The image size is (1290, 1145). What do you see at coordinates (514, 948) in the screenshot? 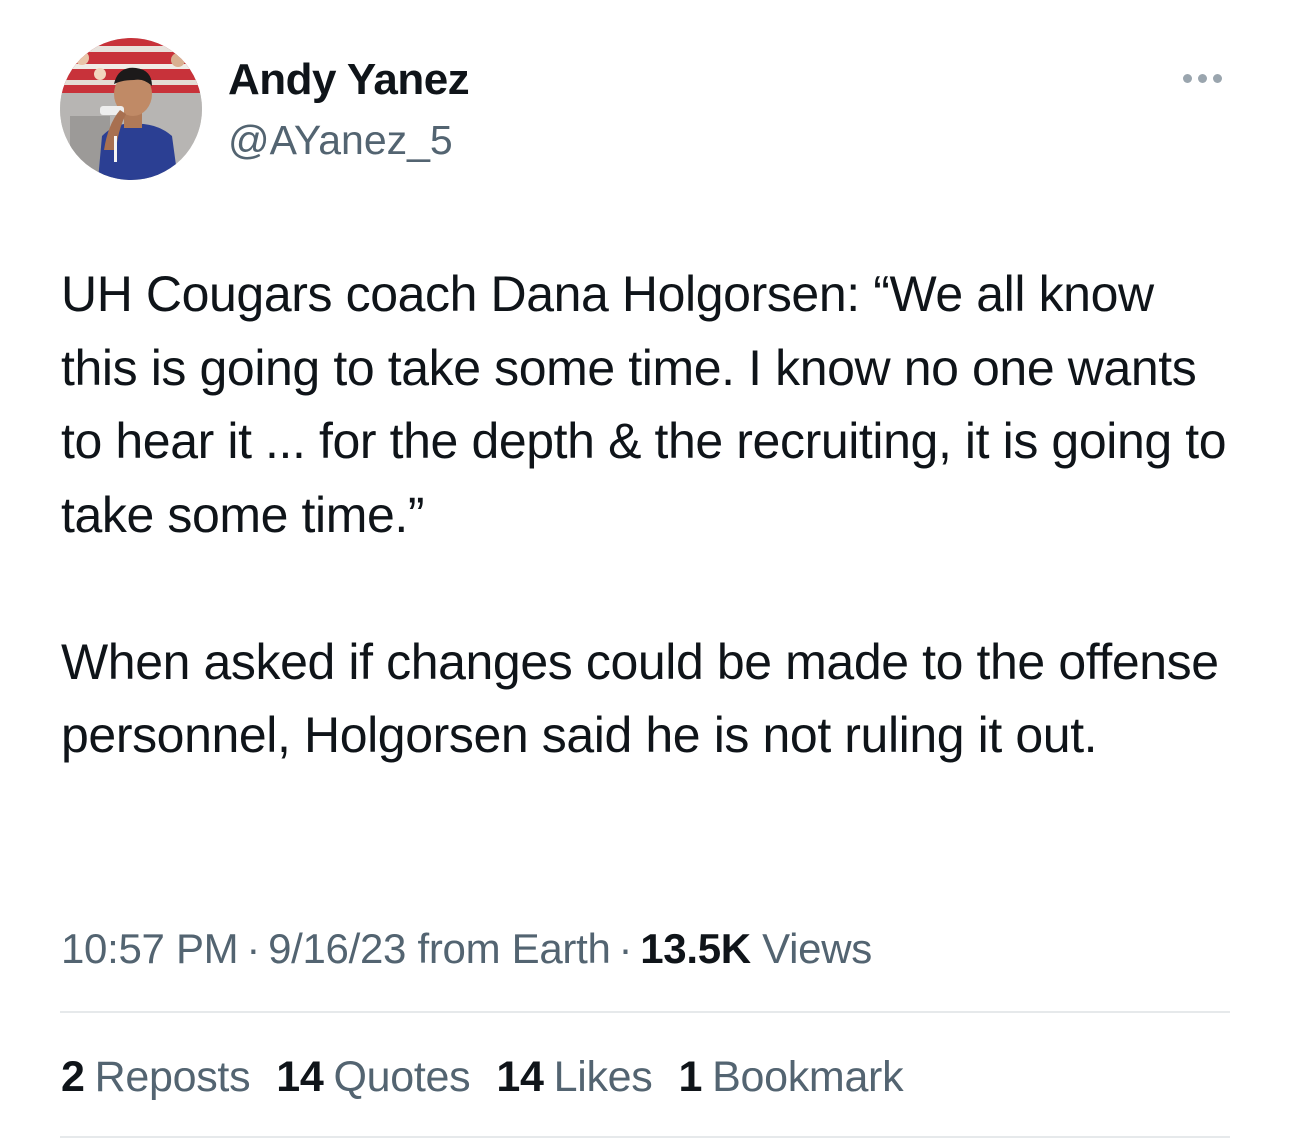
I see `tweet-source: from Earth` at bounding box center [514, 948].